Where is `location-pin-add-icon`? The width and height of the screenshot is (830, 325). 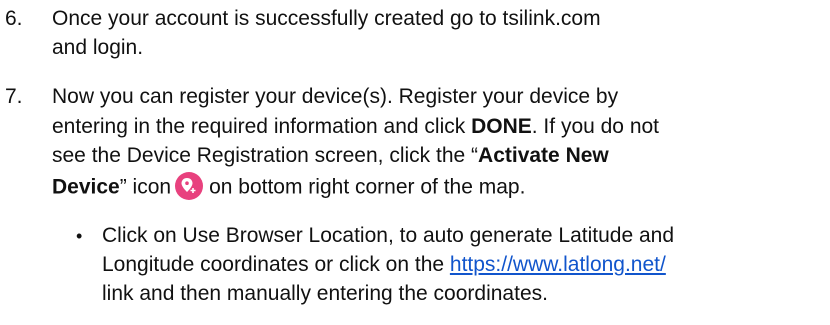 location-pin-add-icon is located at coordinates (189, 186).